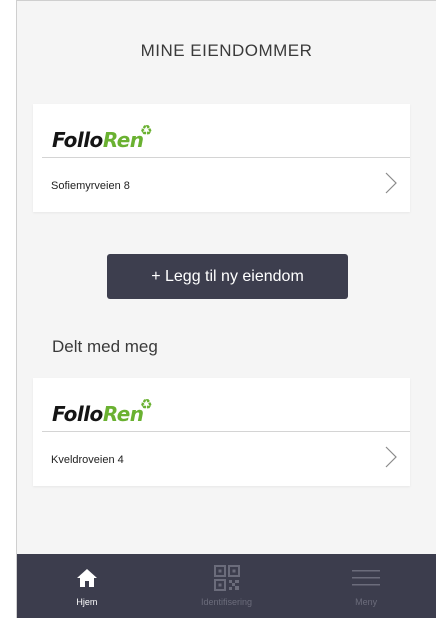 The image size is (436, 618). I want to click on home-icon, so click(86, 578).